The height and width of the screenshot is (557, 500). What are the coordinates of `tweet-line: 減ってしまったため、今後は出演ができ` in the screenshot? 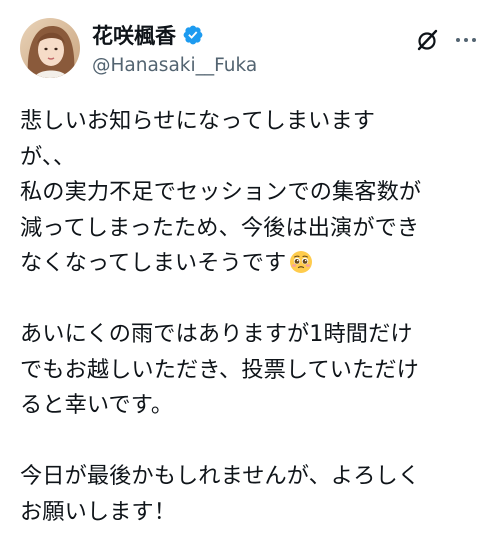 It's located at (220, 227).